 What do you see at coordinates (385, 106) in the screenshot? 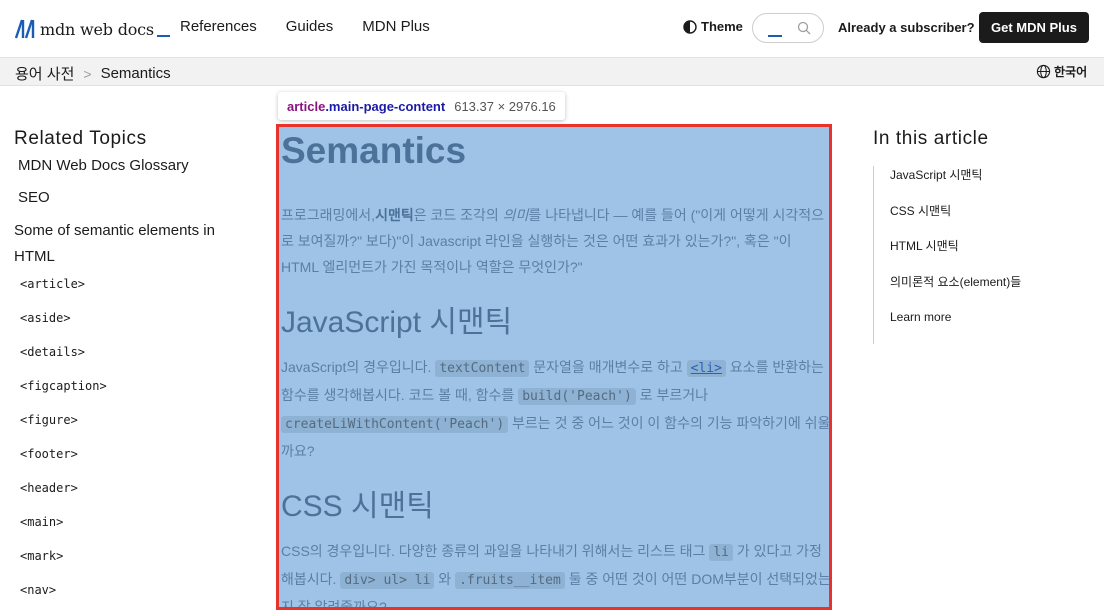
I see `inspector-class: .main-page-content` at bounding box center [385, 106].